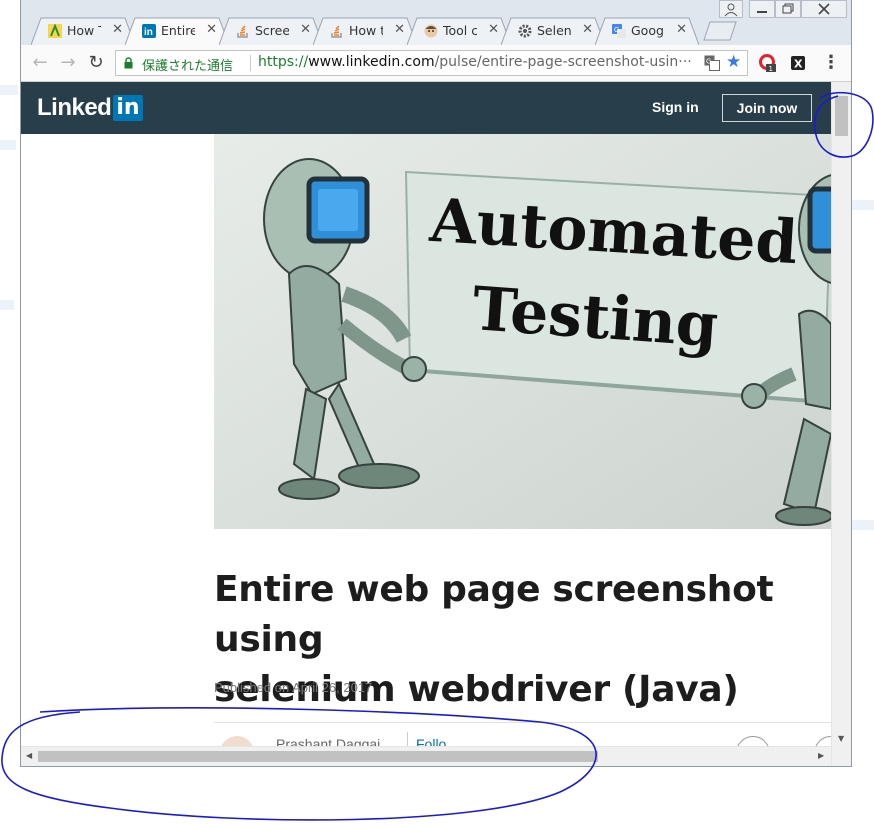 This screenshot has height=826, width=874. Describe the element at coordinates (40, 63) in the screenshot. I see `back-button: ←` at that location.